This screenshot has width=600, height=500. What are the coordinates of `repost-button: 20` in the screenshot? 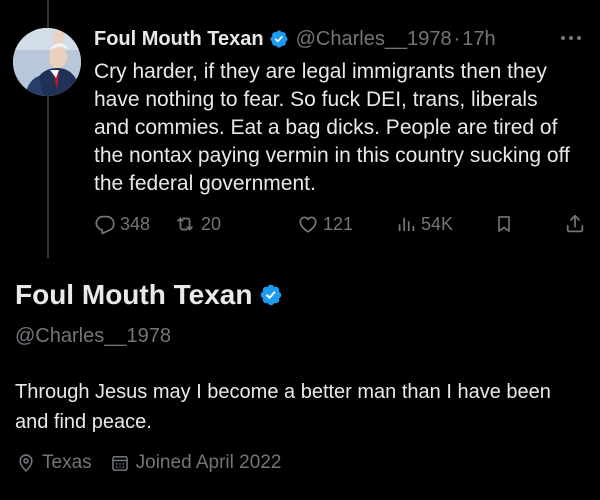 It's located at (197, 224).